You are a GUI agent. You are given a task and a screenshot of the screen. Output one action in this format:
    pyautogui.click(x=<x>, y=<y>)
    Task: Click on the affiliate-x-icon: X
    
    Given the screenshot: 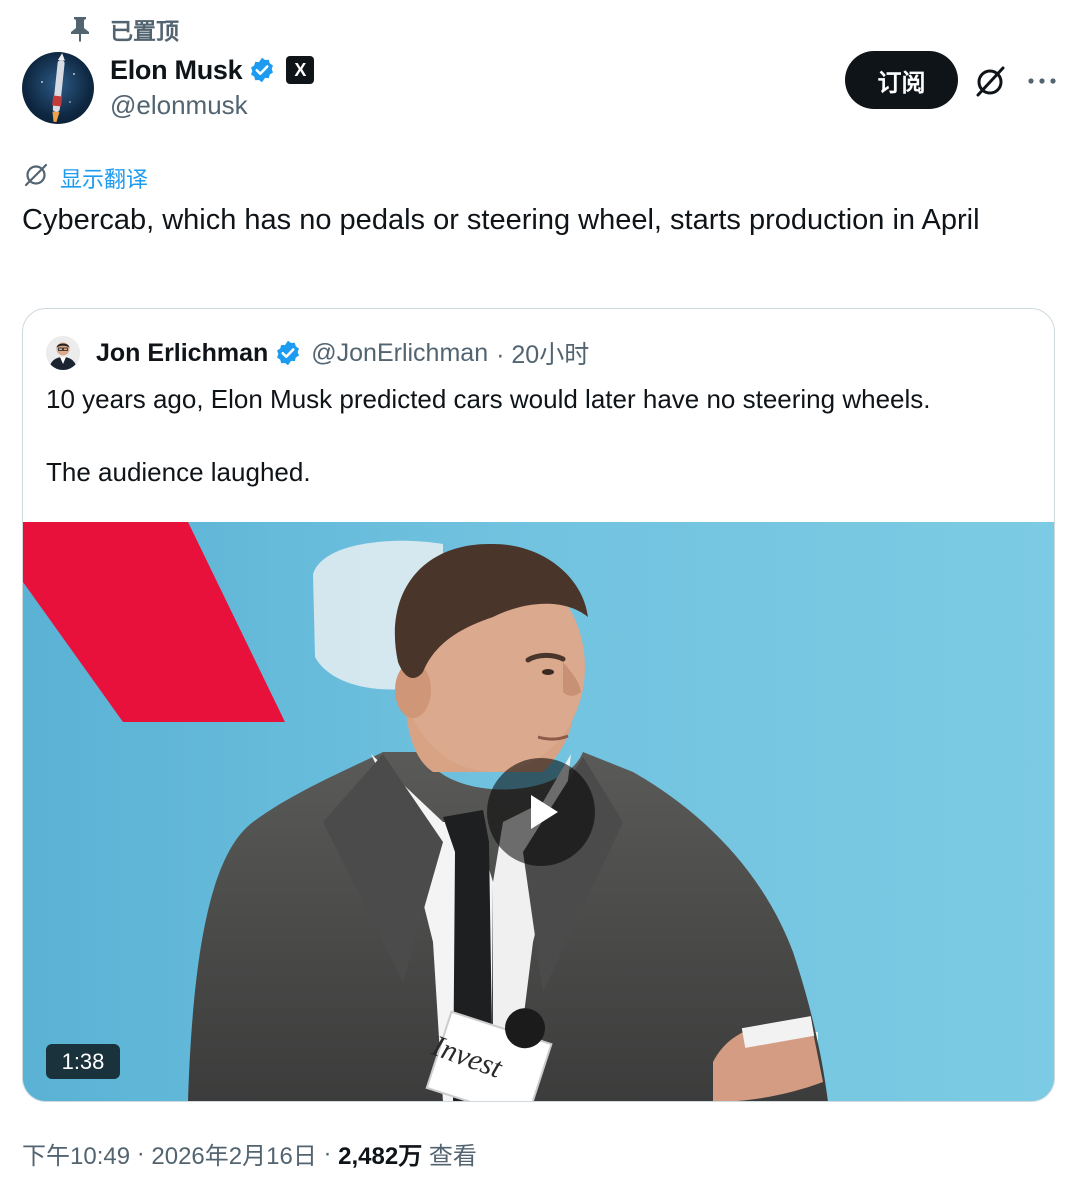 What is the action you would take?
    pyautogui.click(x=300, y=70)
    